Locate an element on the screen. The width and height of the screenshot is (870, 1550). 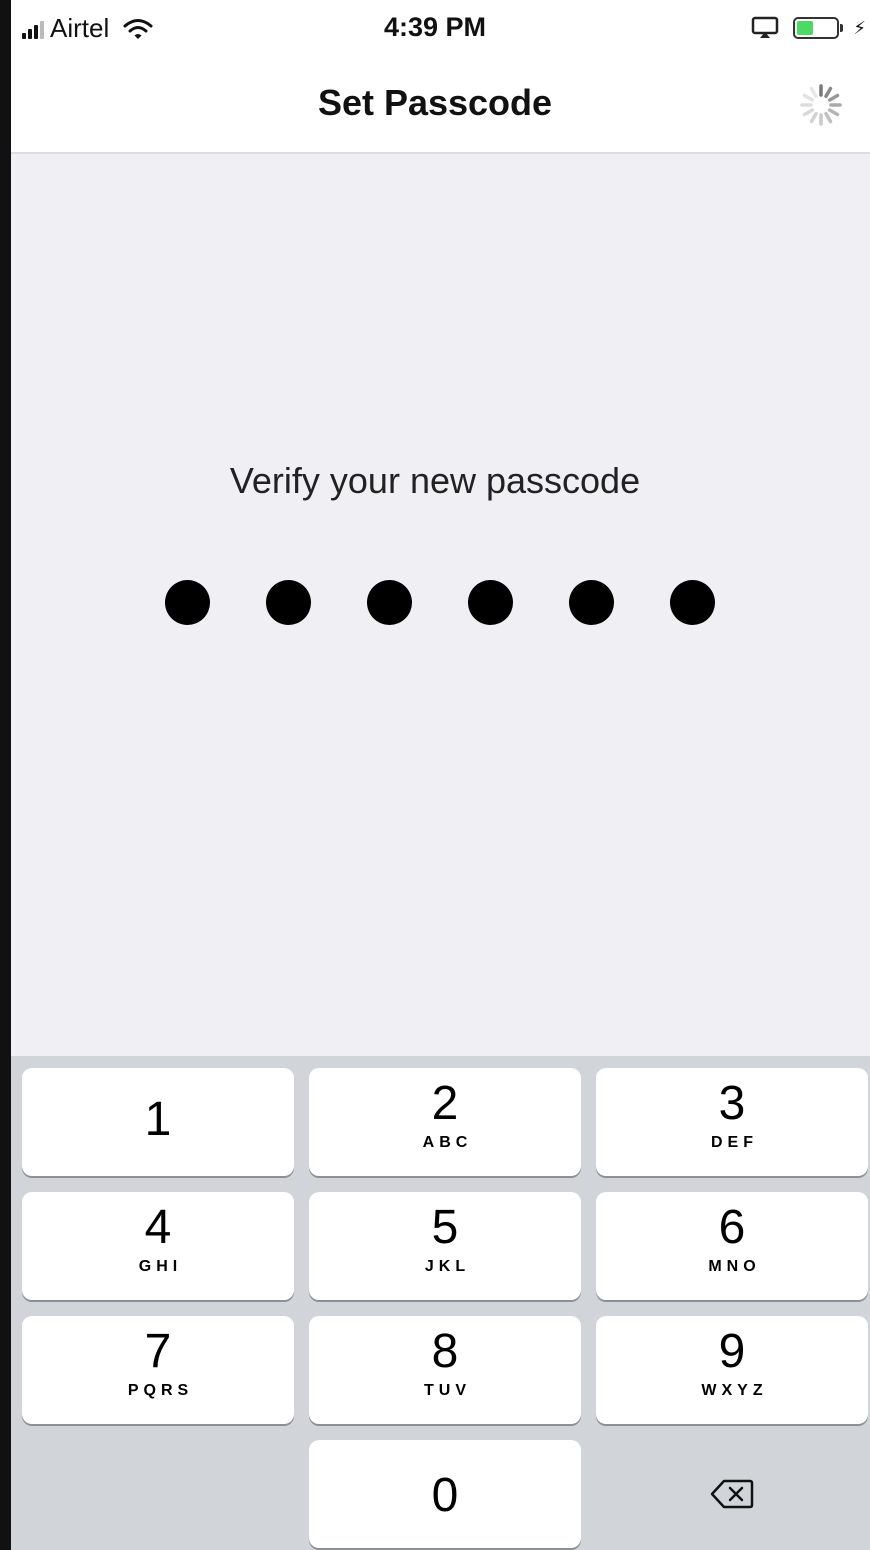
key-digit: 1 is located at coordinates (158, 1119).